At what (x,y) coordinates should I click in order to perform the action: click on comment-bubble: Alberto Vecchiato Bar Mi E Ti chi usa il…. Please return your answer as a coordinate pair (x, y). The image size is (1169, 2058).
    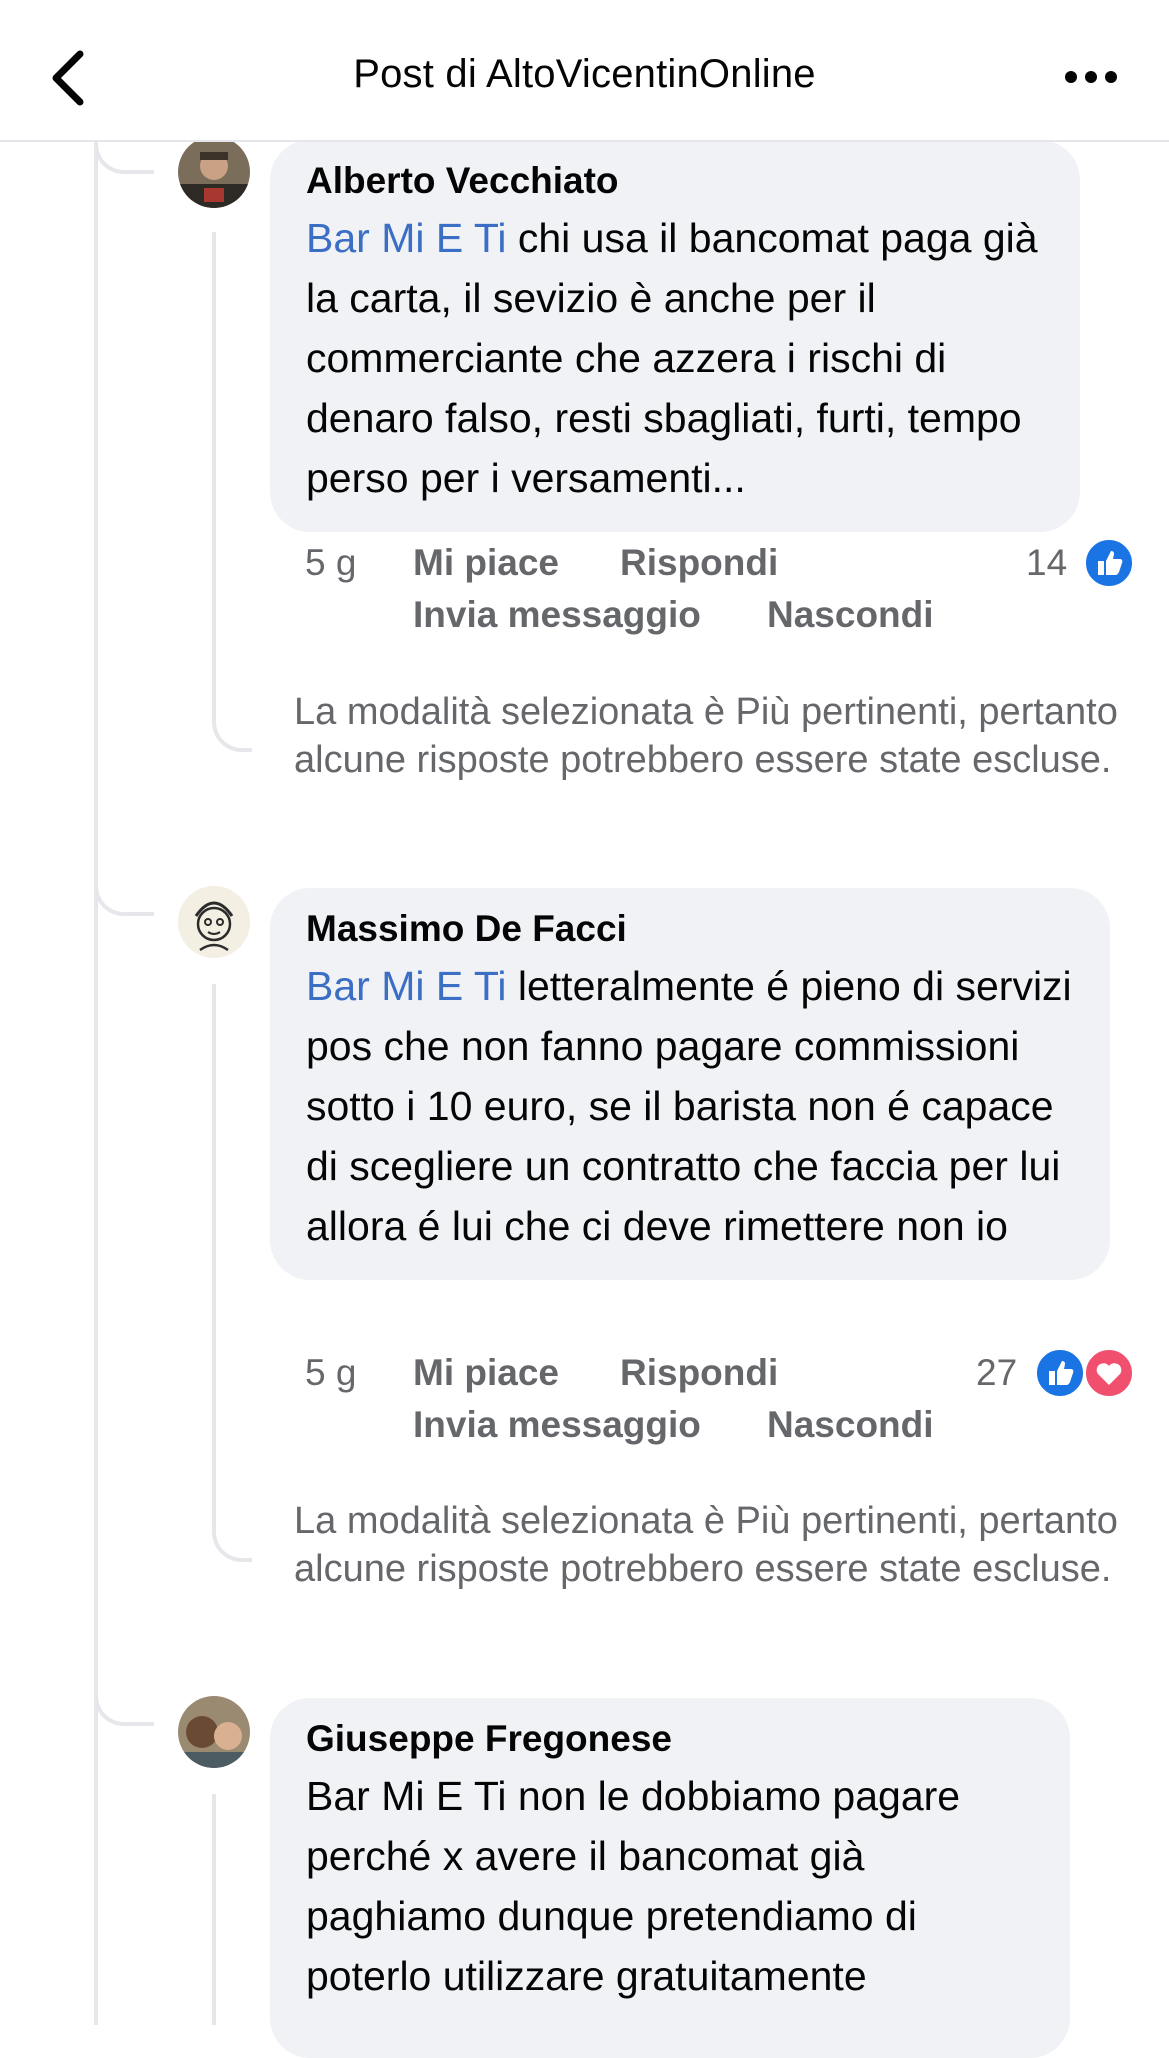
    Looking at the image, I should click on (675, 336).